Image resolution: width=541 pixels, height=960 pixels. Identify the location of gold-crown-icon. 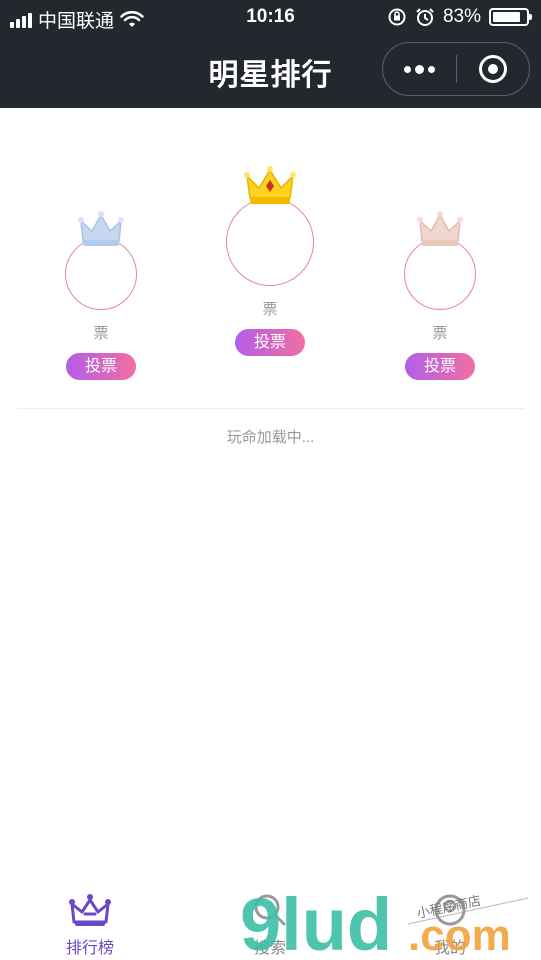
(270, 185).